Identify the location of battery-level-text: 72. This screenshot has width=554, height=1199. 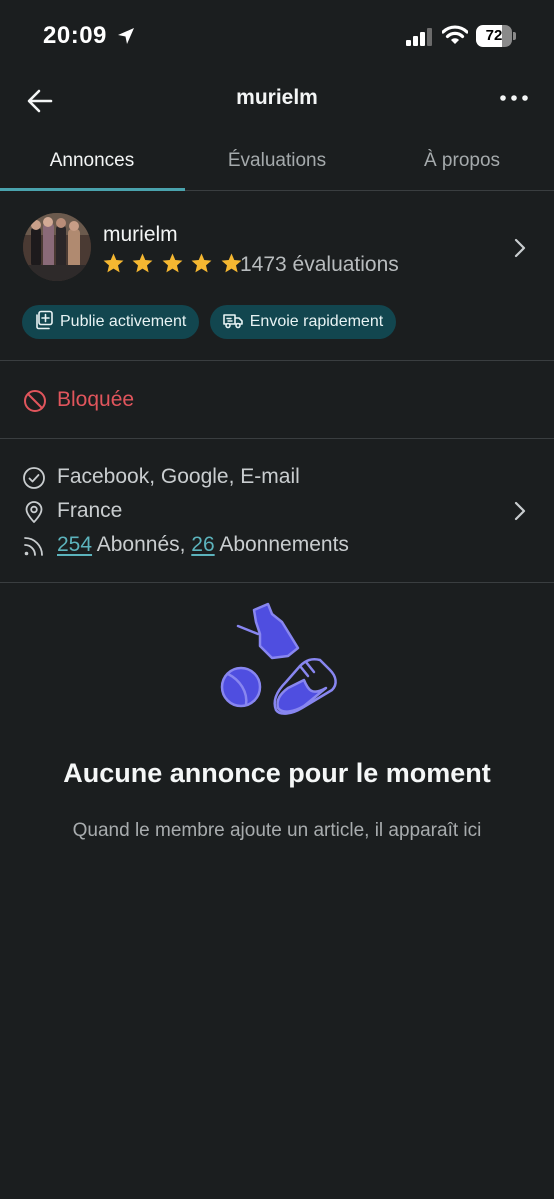
(494, 35).